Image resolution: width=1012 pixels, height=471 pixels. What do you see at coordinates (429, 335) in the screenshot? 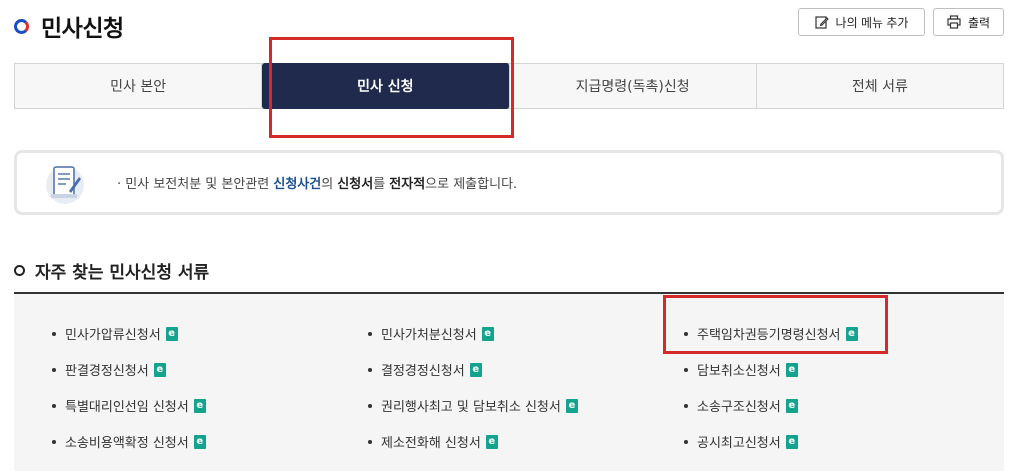
I see `form-link-label: 민사가처분신청서` at bounding box center [429, 335].